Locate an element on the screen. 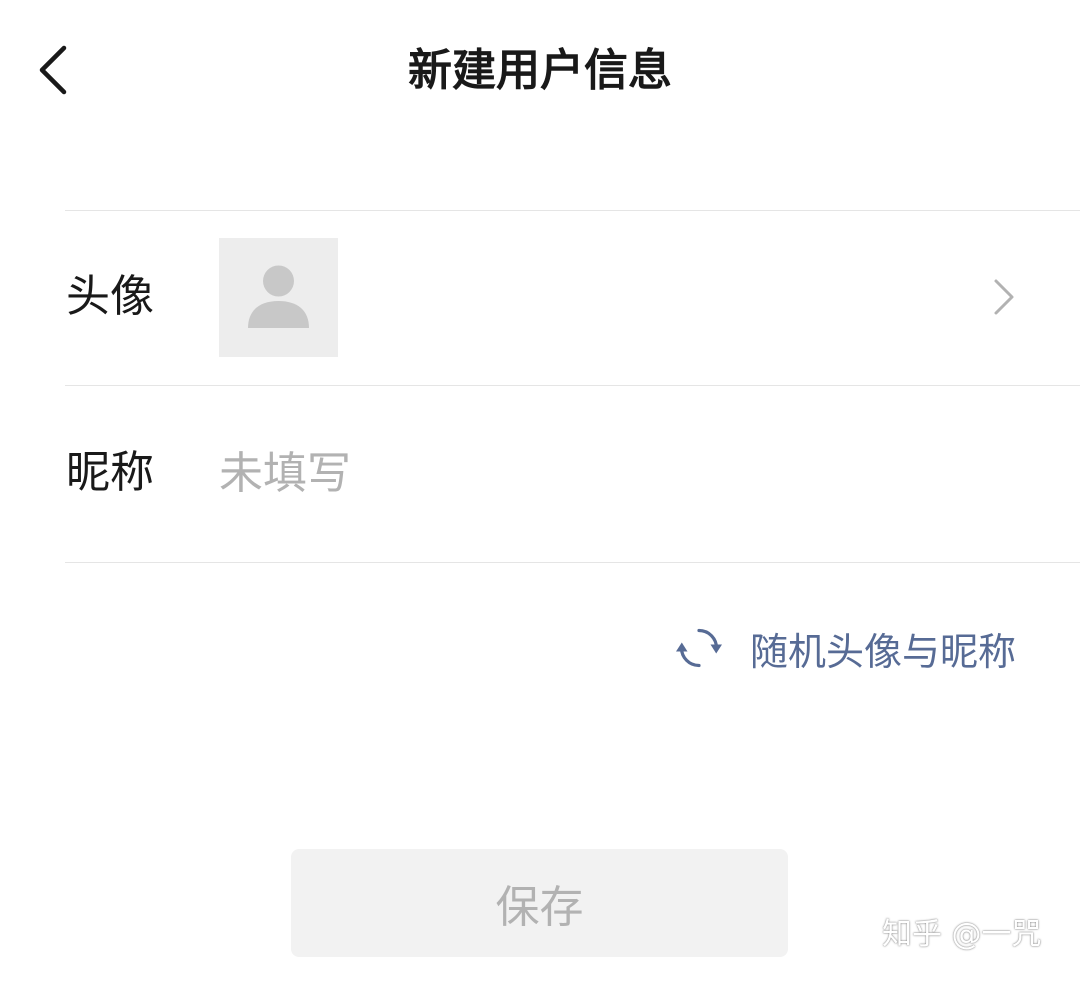  refresh-icon is located at coordinates (699, 648).